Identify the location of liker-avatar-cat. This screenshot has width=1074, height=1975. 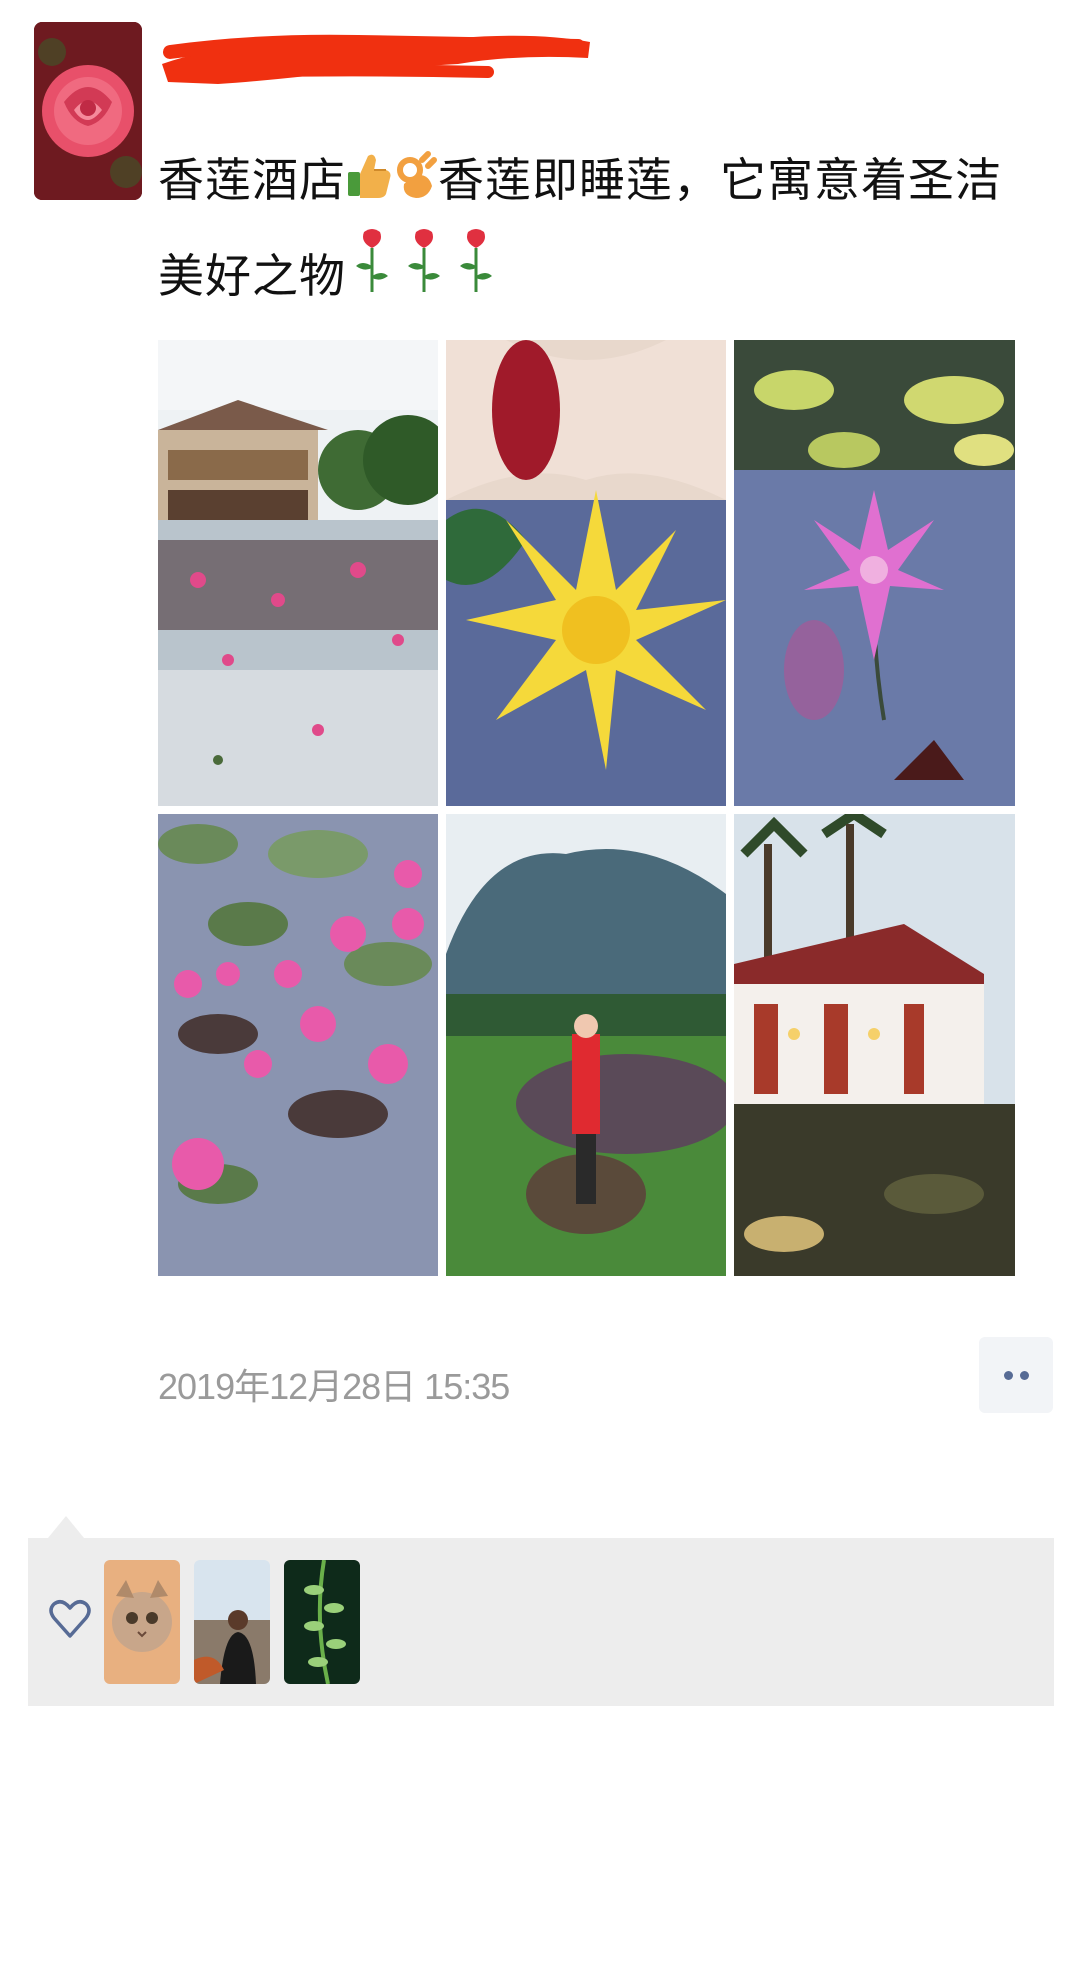
(142, 1622).